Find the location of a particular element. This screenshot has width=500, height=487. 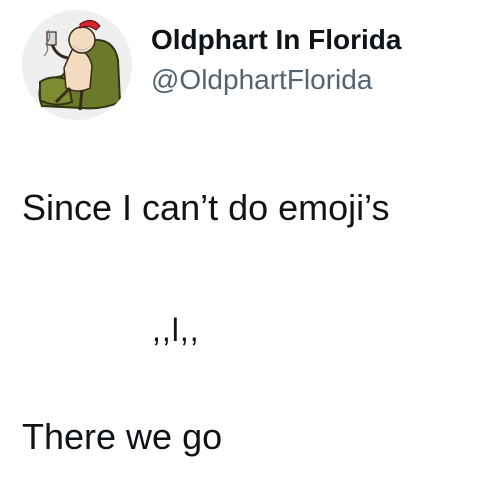

author-avatar is located at coordinates (77, 65).